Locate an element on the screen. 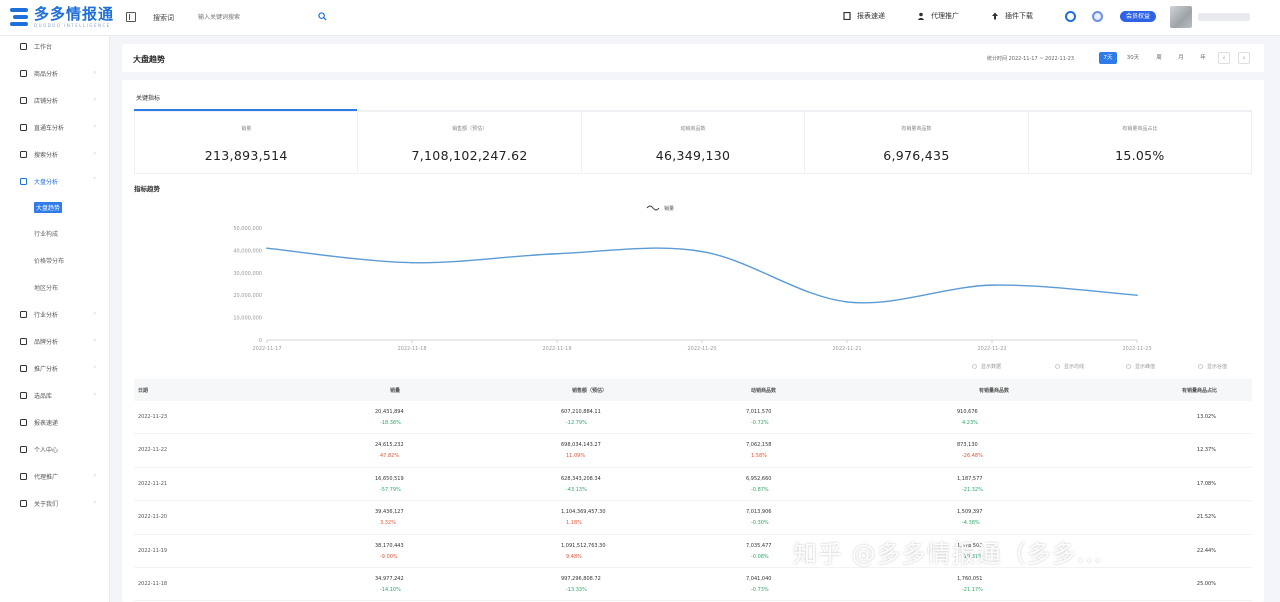 Image resolution: width=1280 pixels, height=602 pixels. sidebar-item-product-analysis: 商品分析 › is located at coordinates (62, 73).